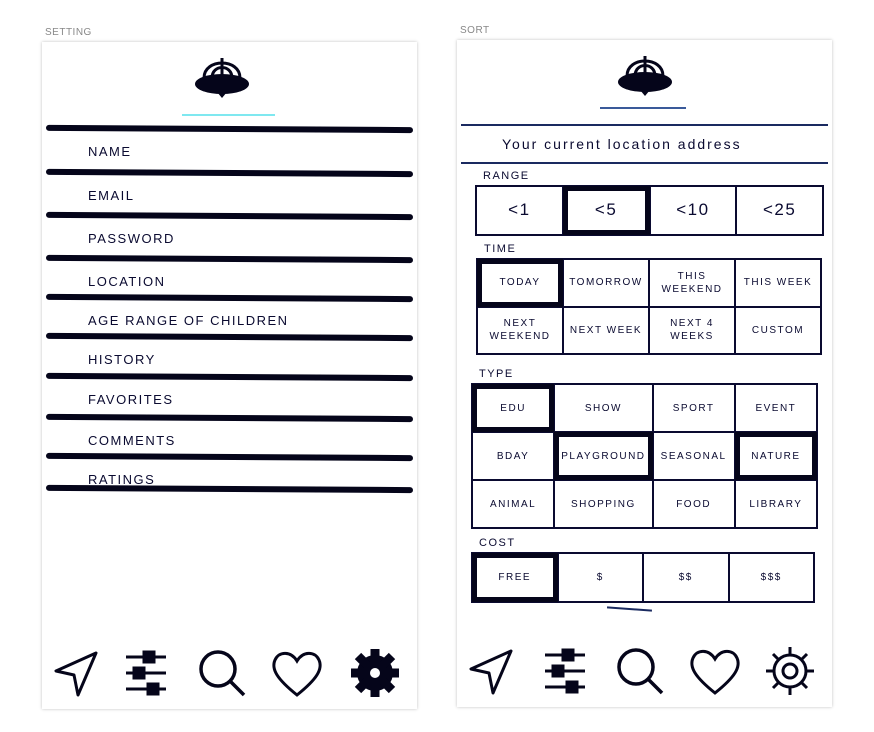  I want to click on time-option: Today, so click(520, 283).